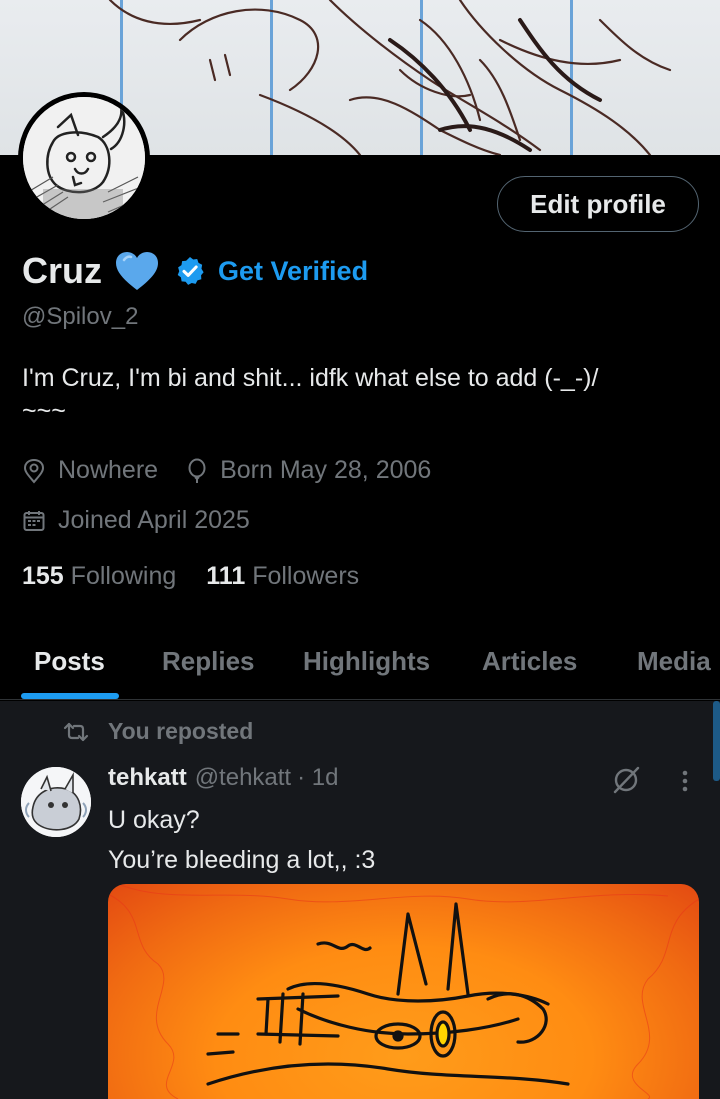  I want to click on repost-icon, so click(76, 731).